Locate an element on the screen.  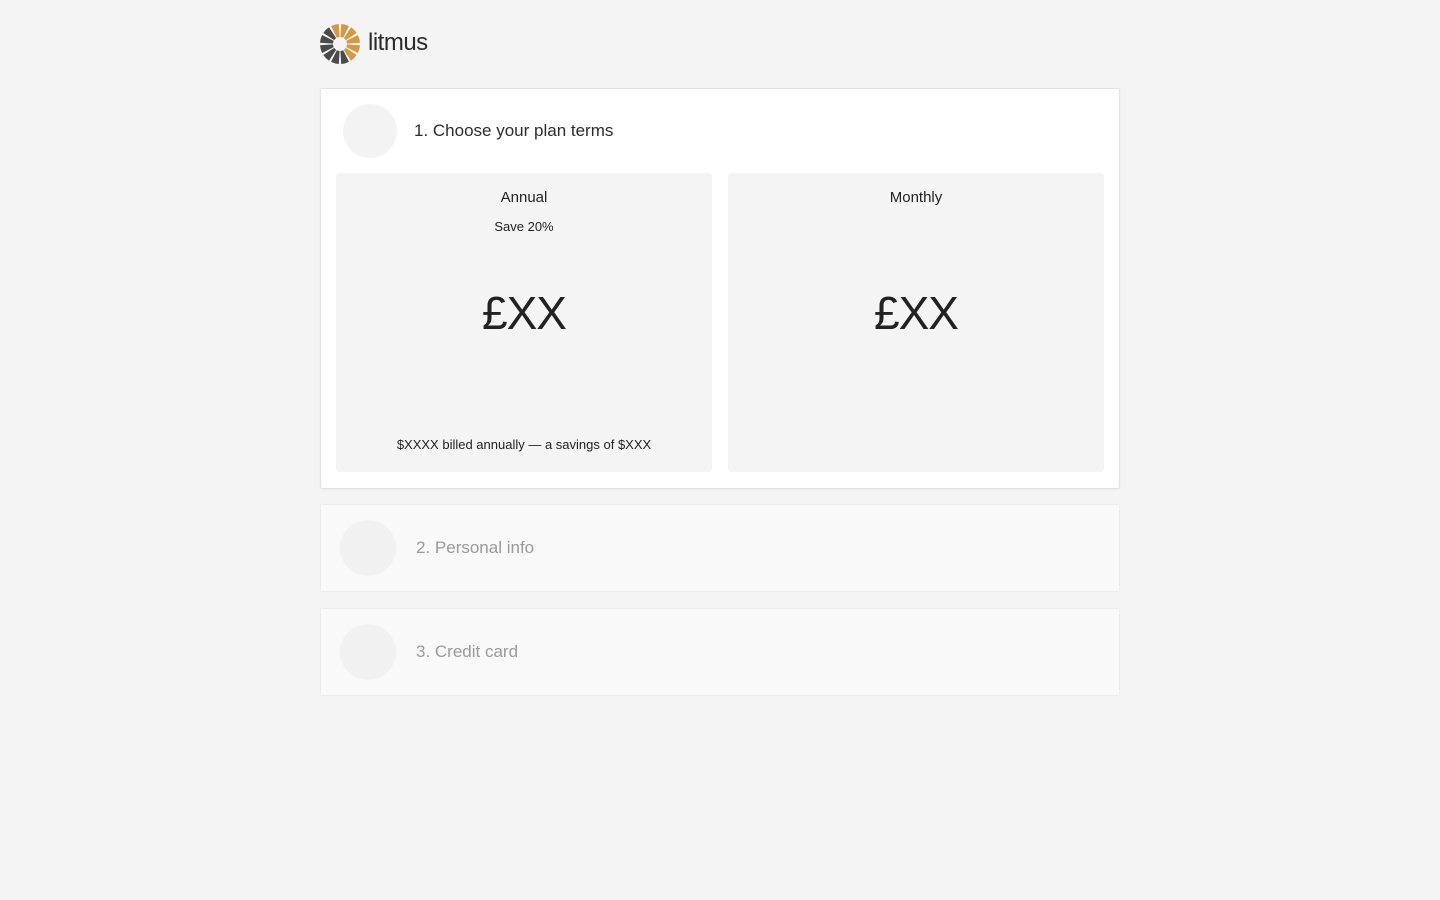
step-title: 2. Personal info is located at coordinates (475, 547).